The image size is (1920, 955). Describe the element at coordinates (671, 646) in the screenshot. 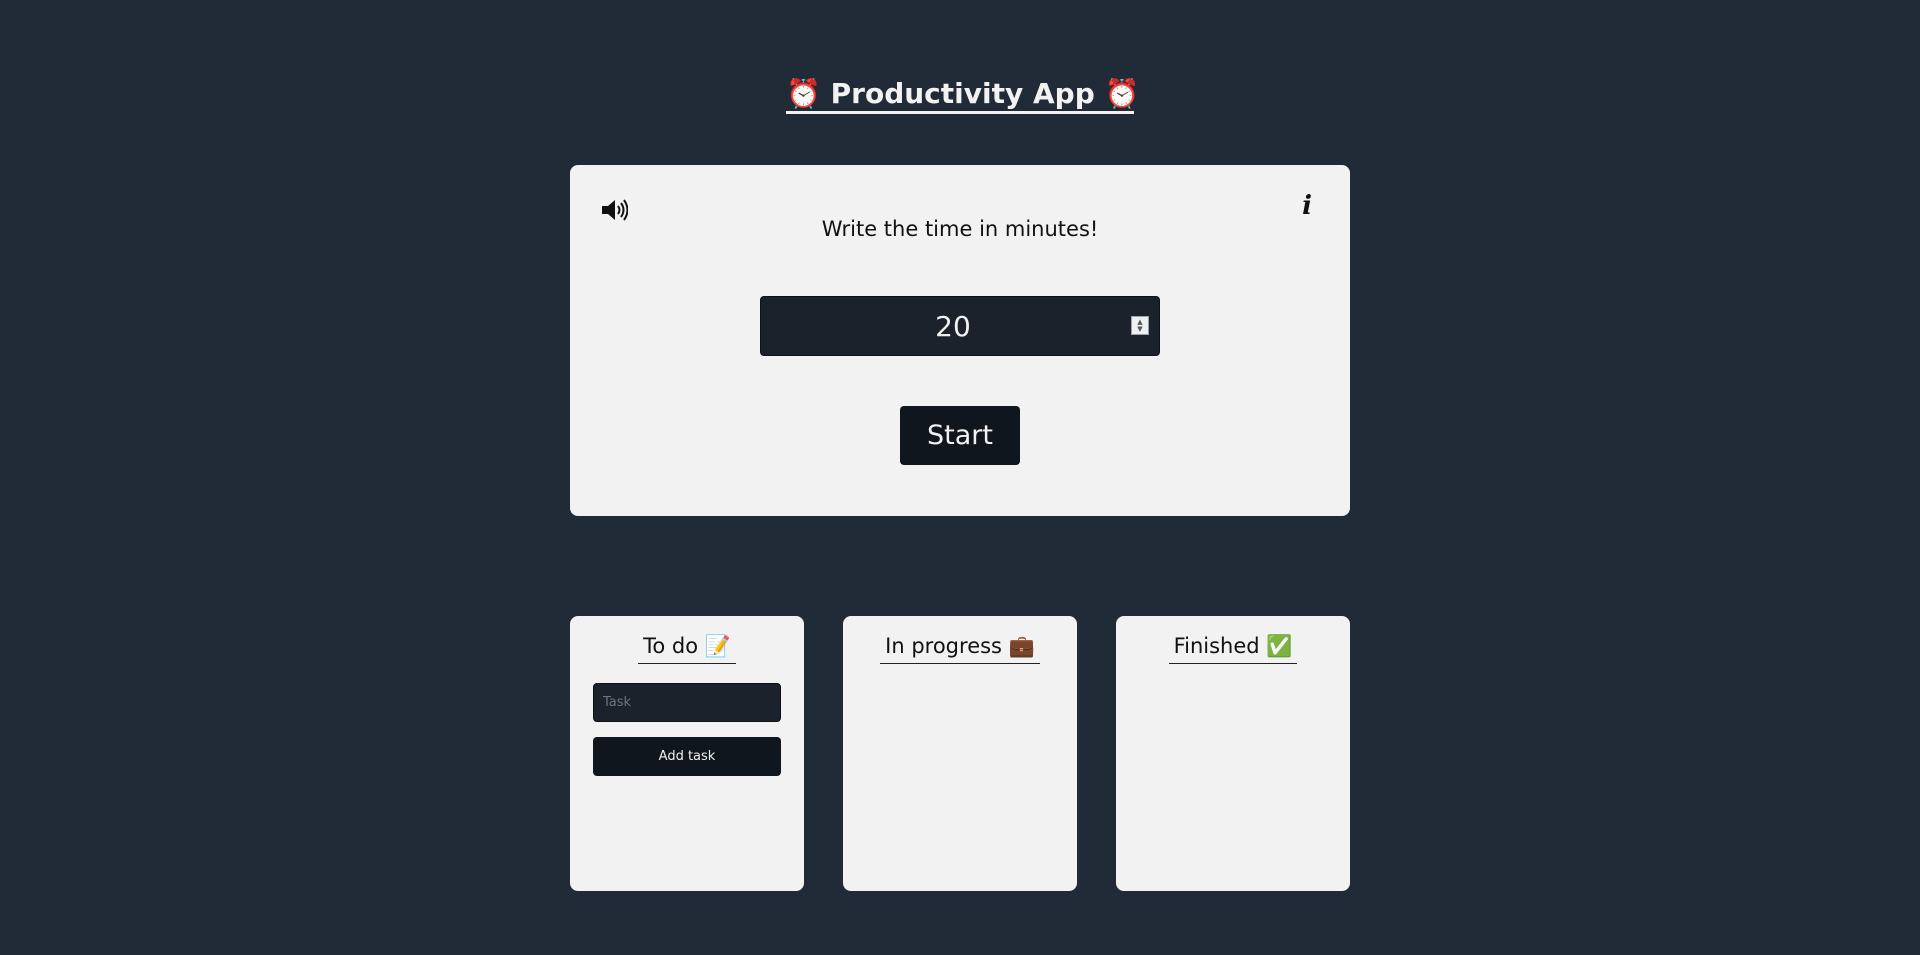

I see `column-title-text: To do` at that location.